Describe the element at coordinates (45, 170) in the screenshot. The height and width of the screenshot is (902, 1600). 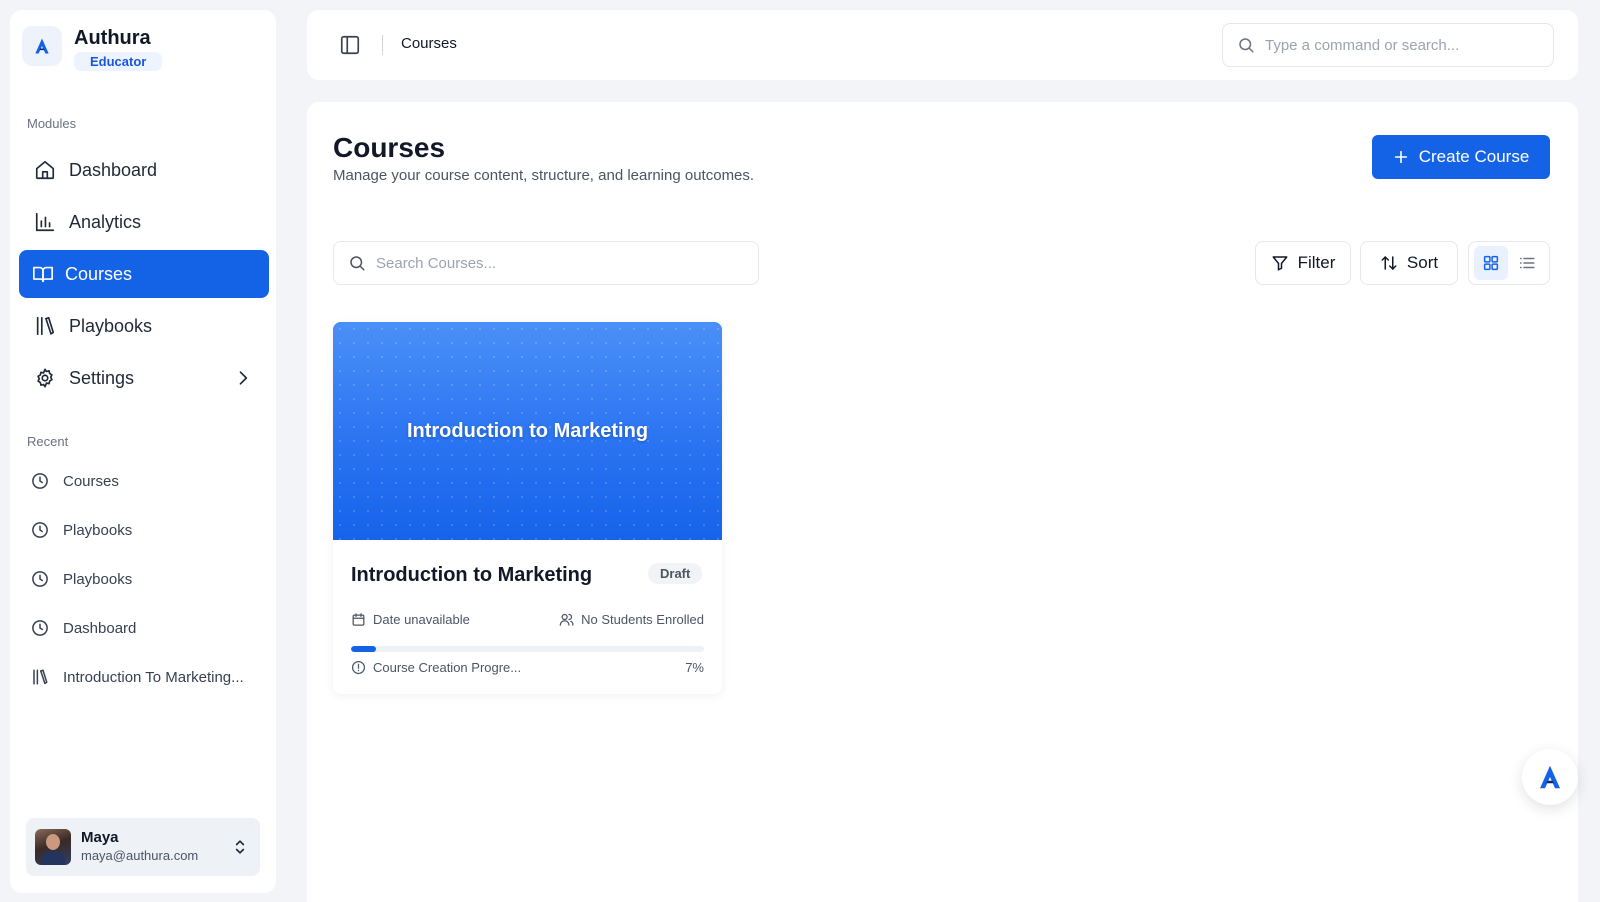
I see `home-icon` at that location.